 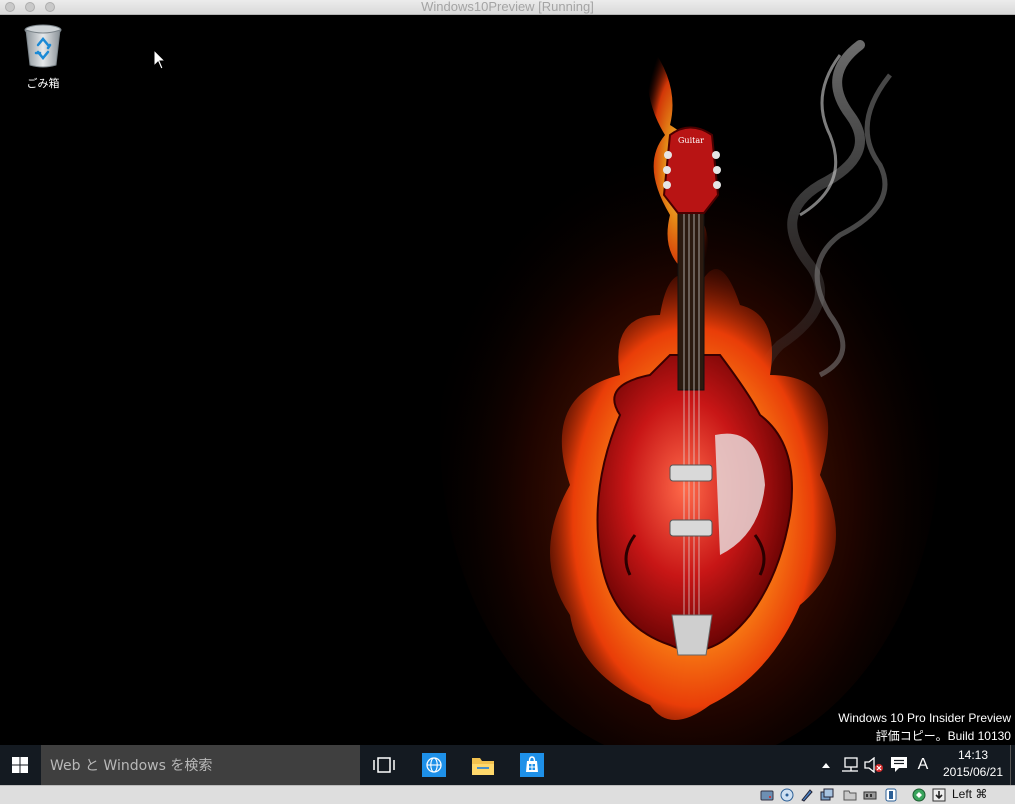 What do you see at coordinates (507, 794) in the screenshot?
I see `vm-status-bar: Left ⌘` at bounding box center [507, 794].